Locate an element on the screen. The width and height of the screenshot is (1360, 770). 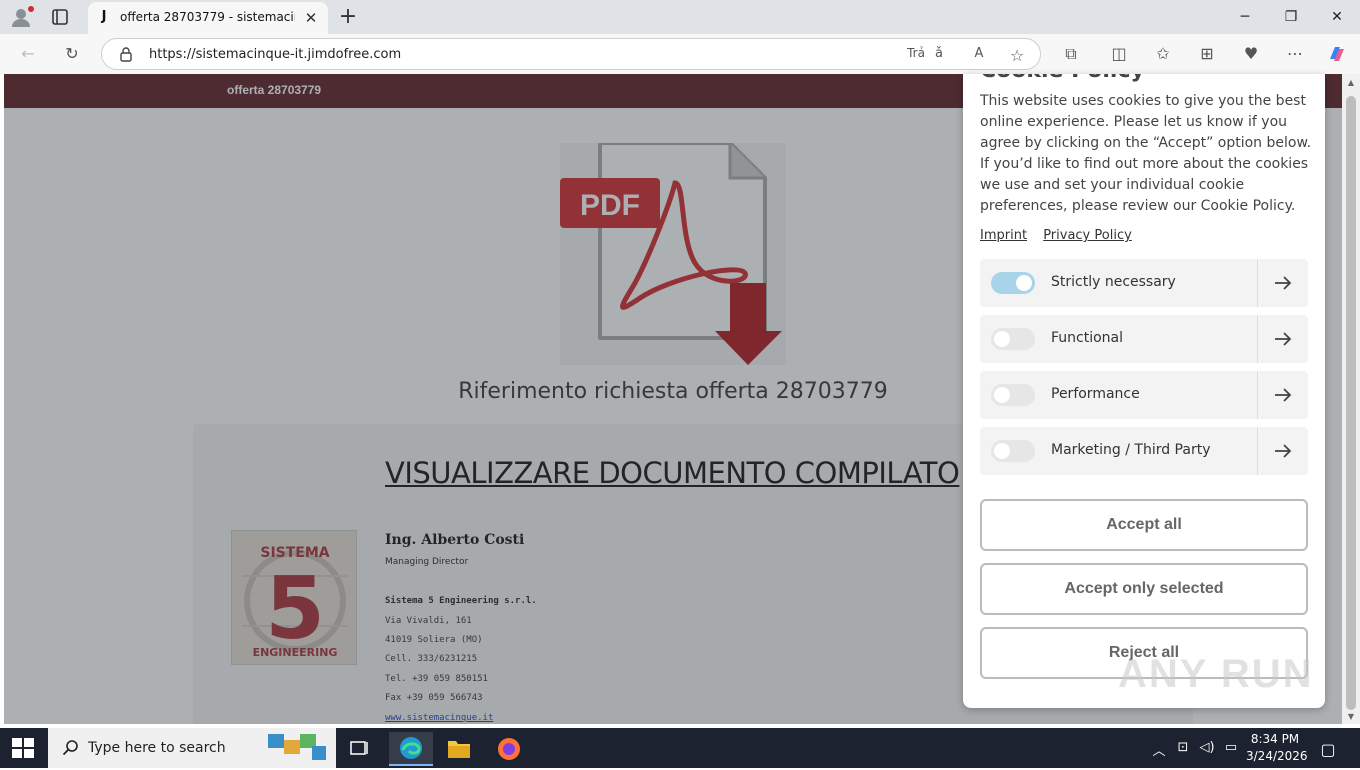
volume-icon: ◁) is located at coordinates (1207, 748).